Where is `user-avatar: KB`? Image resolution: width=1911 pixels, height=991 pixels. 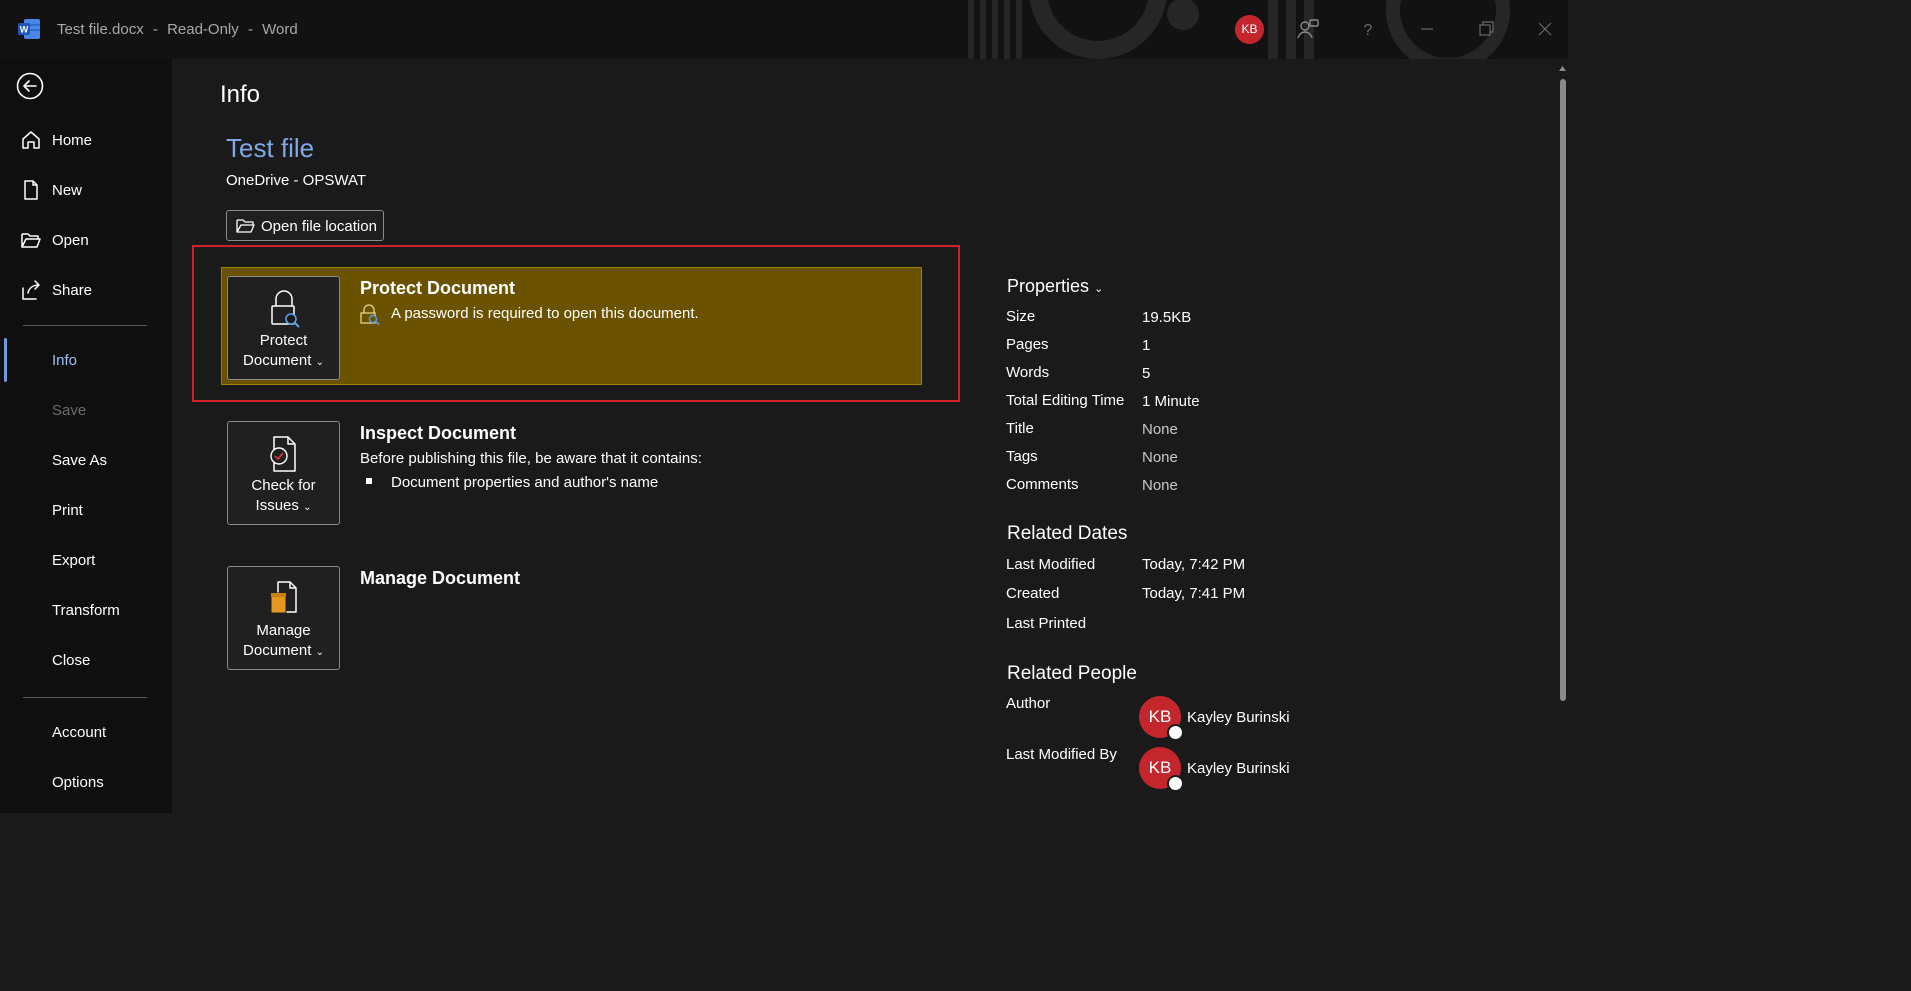
user-avatar: KB is located at coordinates (1249, 29).